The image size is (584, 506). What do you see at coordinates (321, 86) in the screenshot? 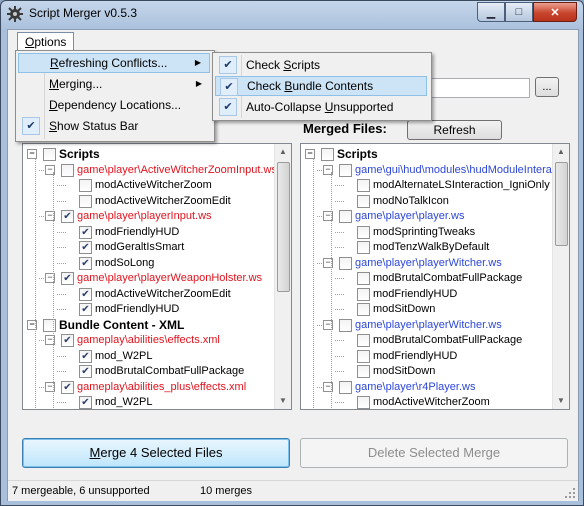
I see `submenu-item: ✔ Check Bundle Contents` at bounding box center [321, 86].